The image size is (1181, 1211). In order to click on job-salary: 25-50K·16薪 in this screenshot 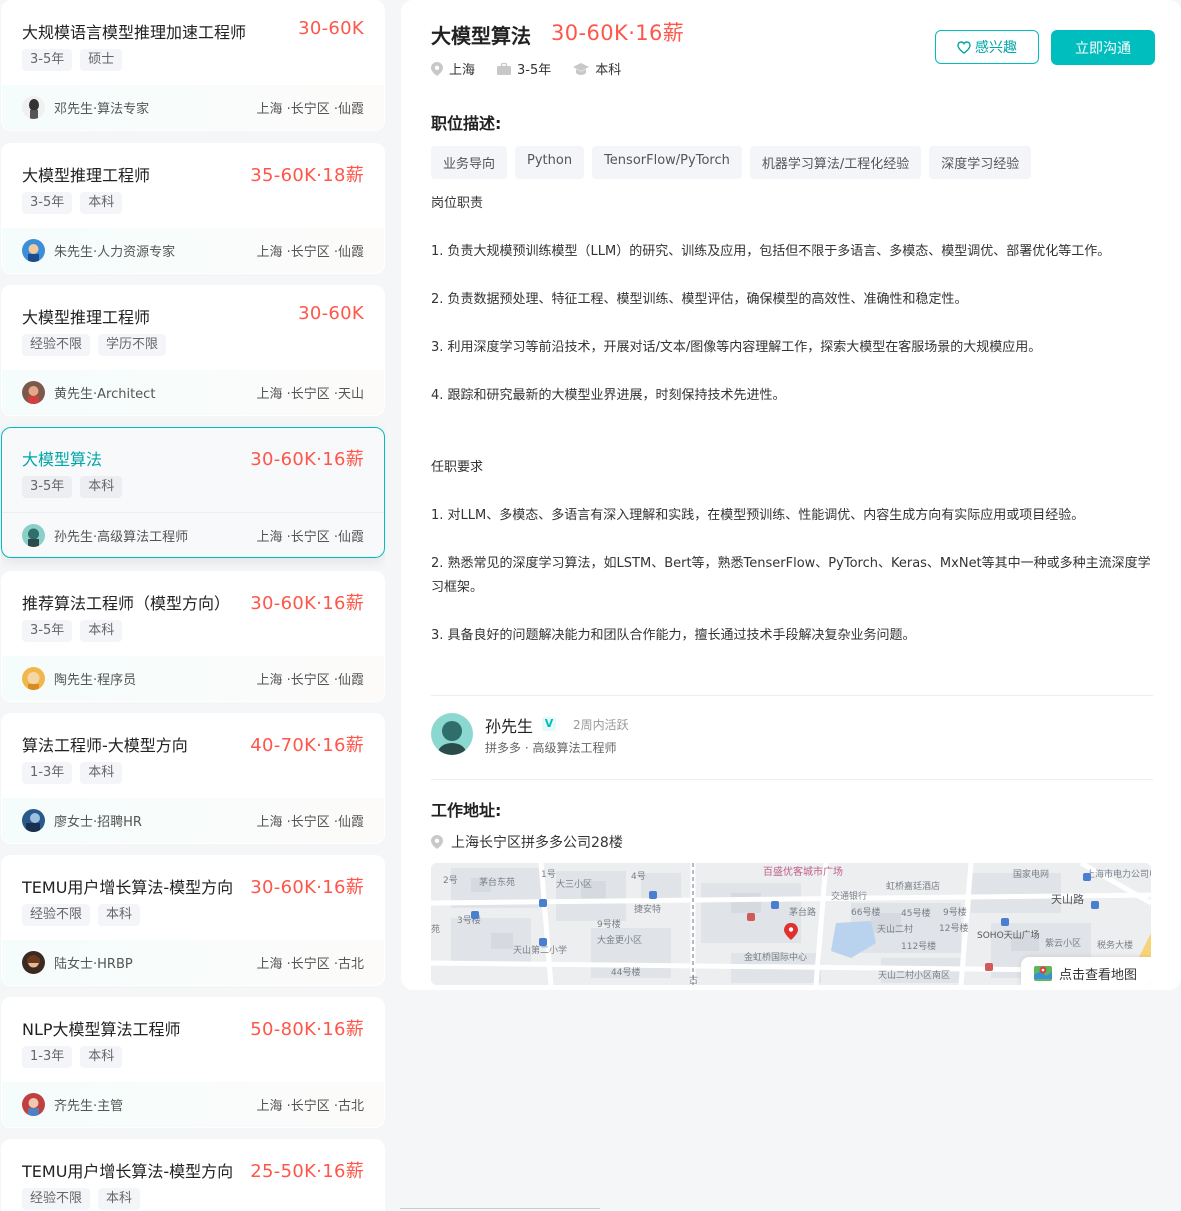, I will do `click(307, 1171)`.